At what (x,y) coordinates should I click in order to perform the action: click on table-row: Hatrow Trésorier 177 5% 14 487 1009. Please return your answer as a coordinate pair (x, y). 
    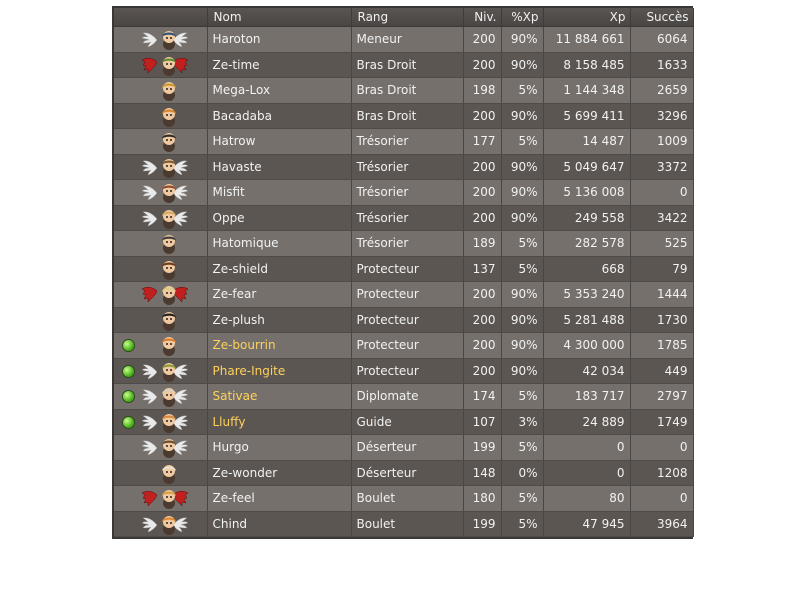
    Looking at the image, I should click on (404, 141).